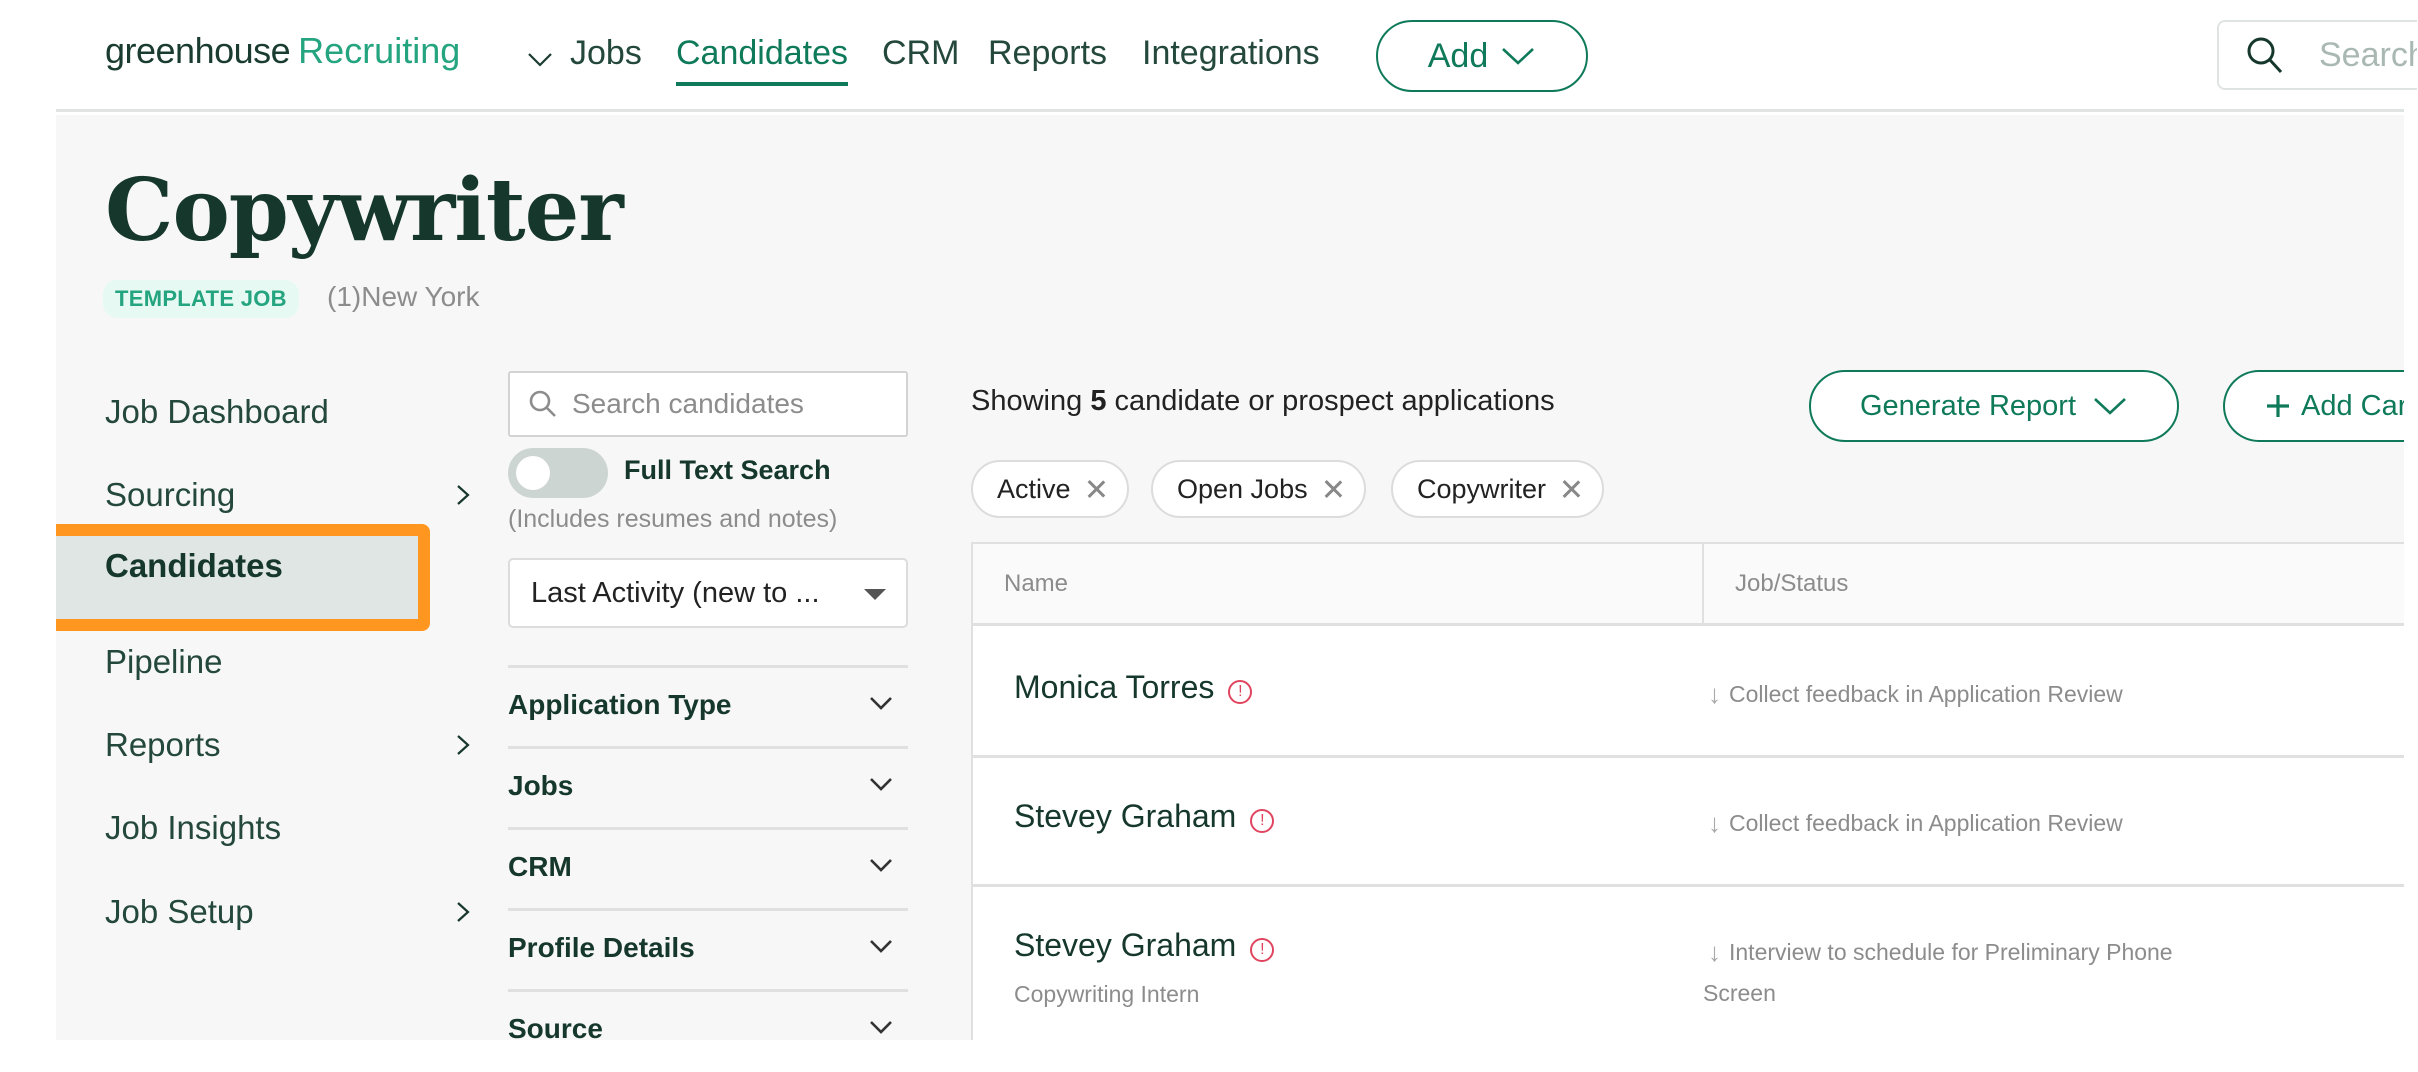 The image size is (2418, 1072). What do you see at coordinates (2352, 405) in the screenshot?
I see `add-candidate-label: Add Car` at bounding box center [2352, 405].